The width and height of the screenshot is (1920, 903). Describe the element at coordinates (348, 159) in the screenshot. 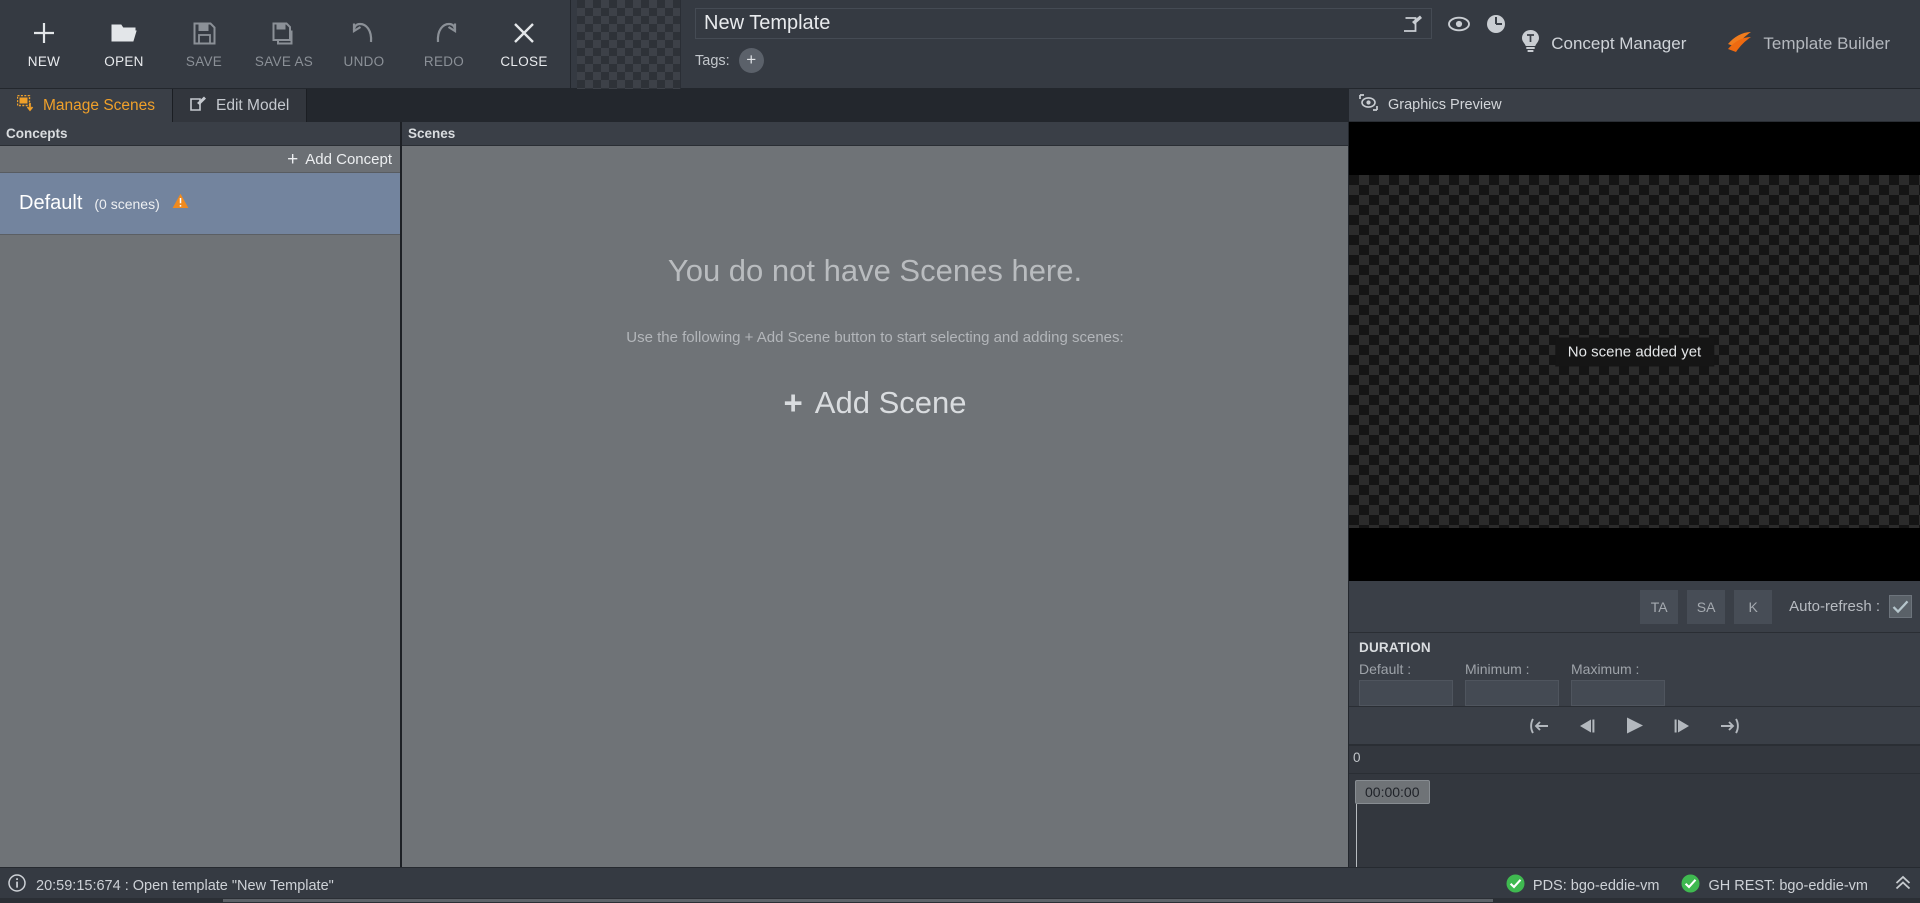

I see `add-concept-label: Add Concept` at that location.